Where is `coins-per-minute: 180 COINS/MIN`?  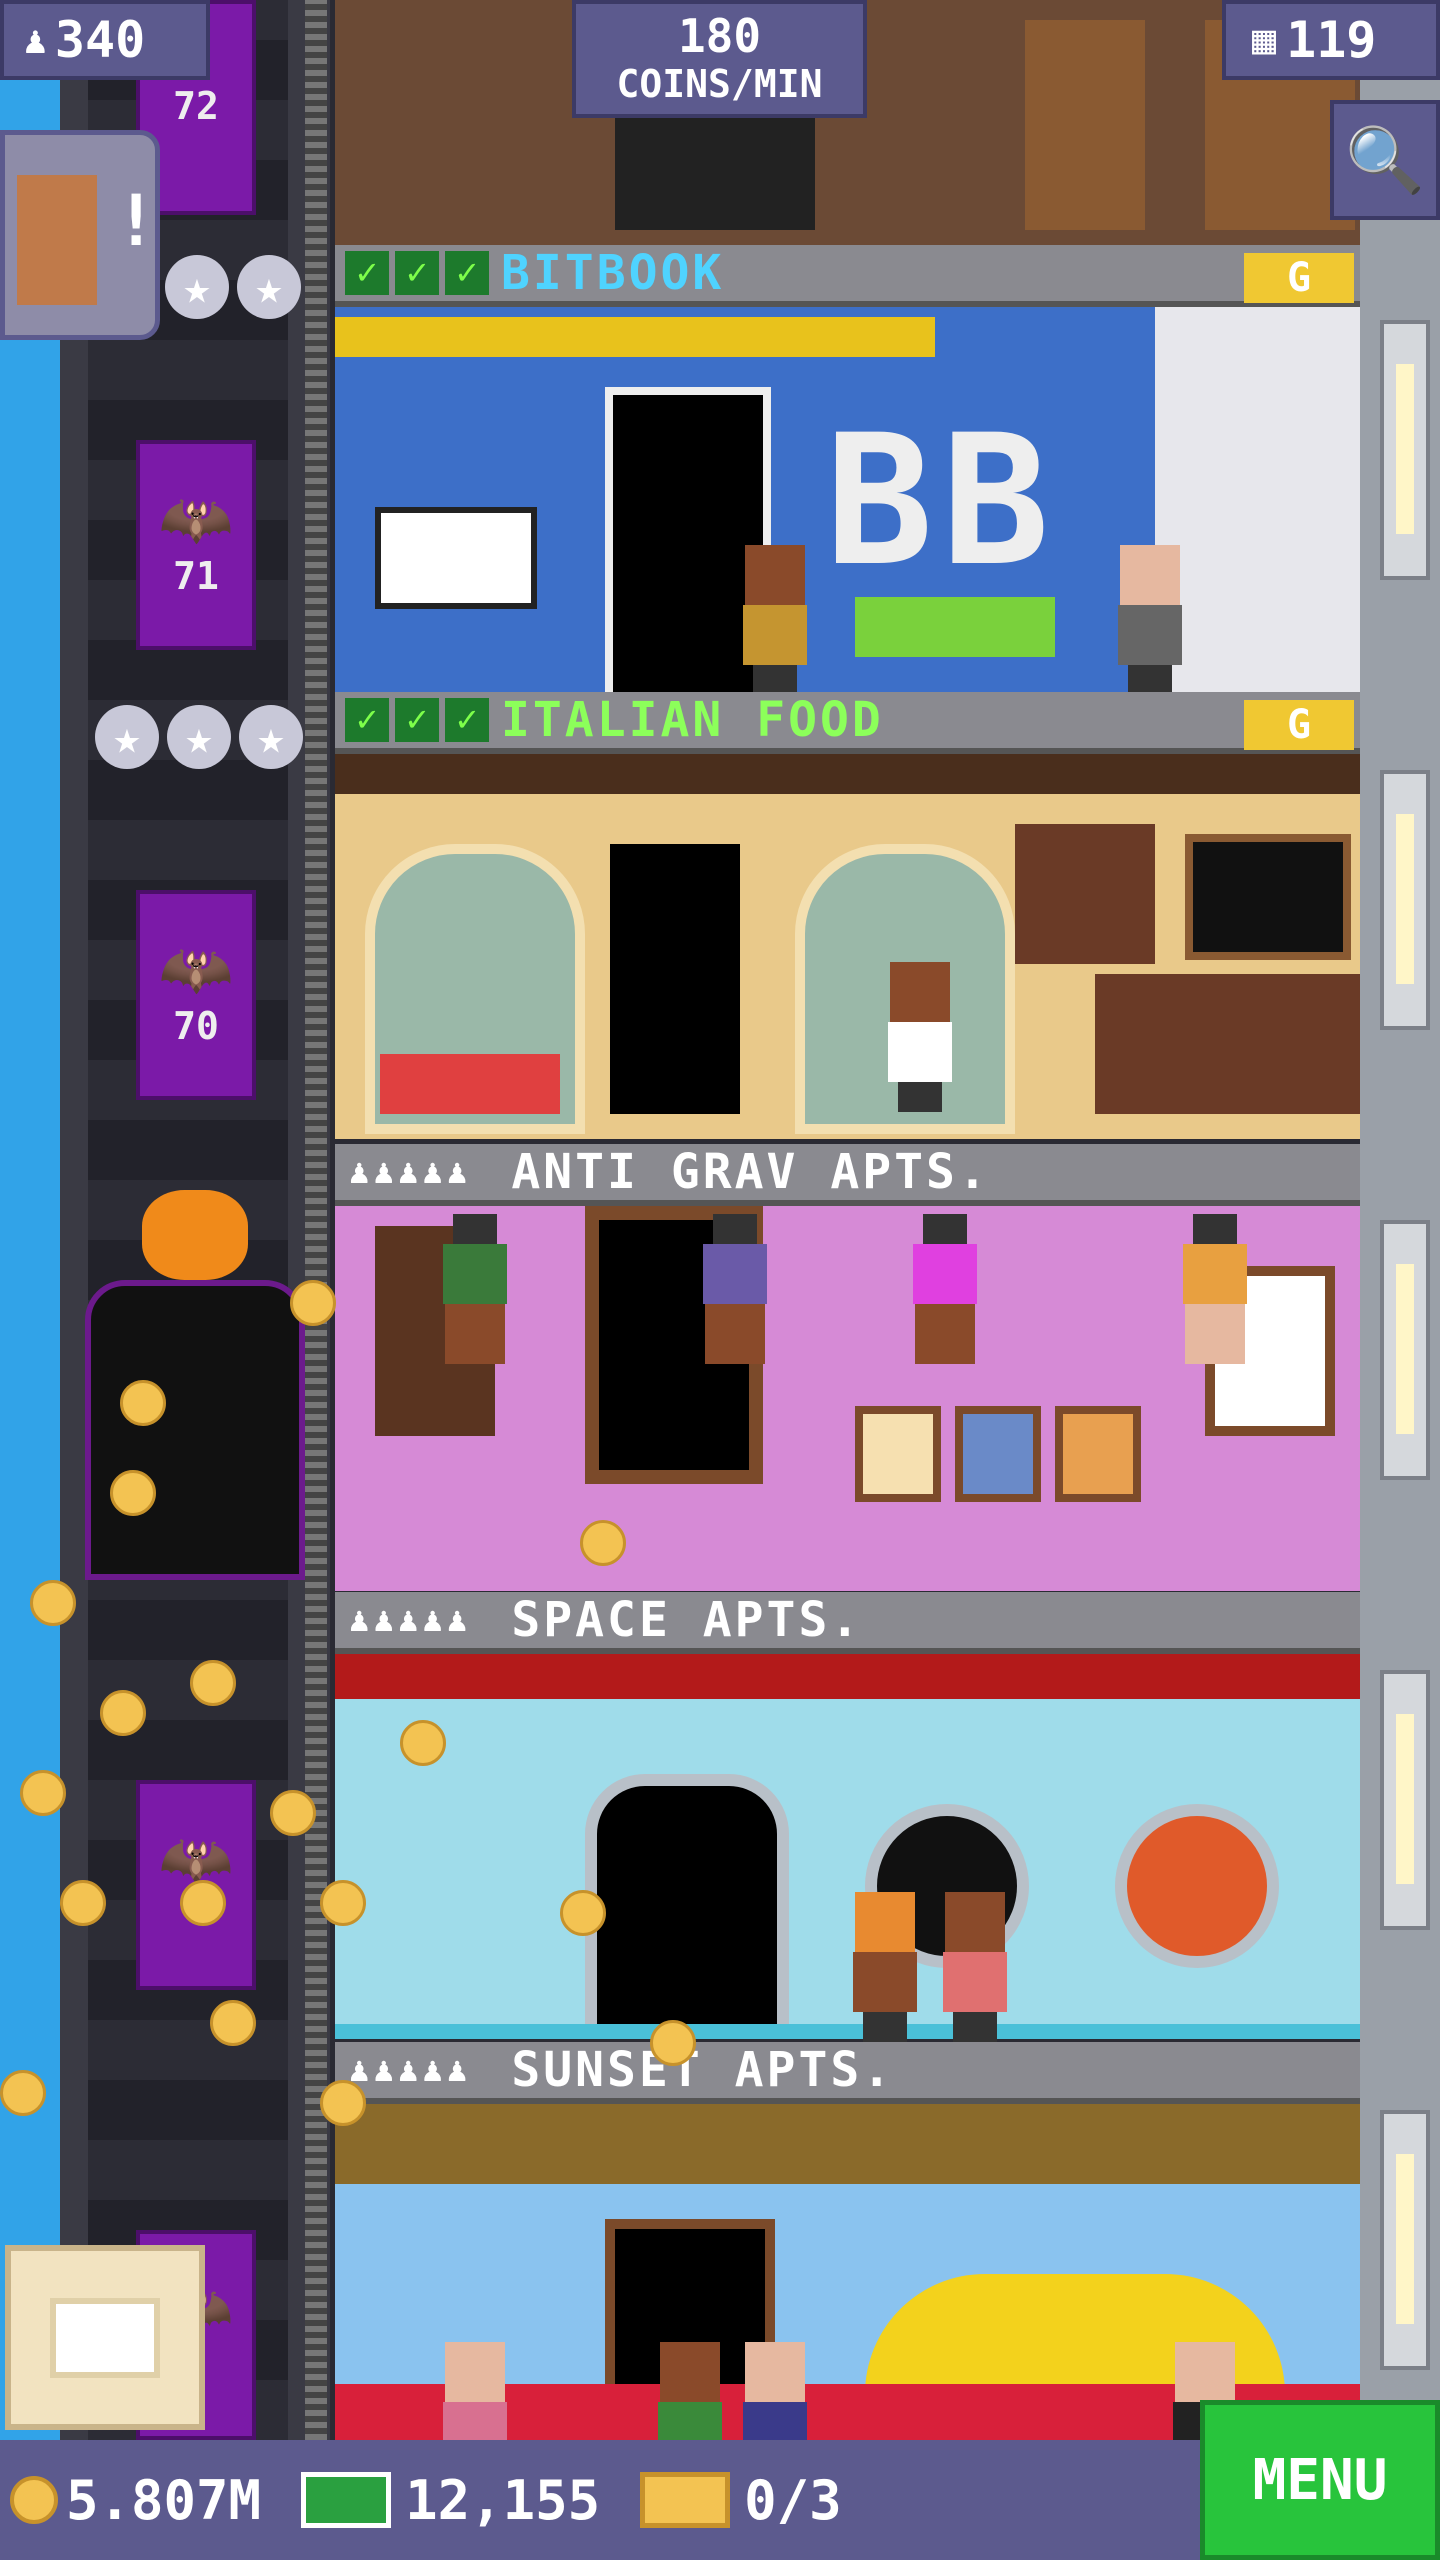 coins-per-minute: 180 COINS/MIN is located at coordinates (719, 59).